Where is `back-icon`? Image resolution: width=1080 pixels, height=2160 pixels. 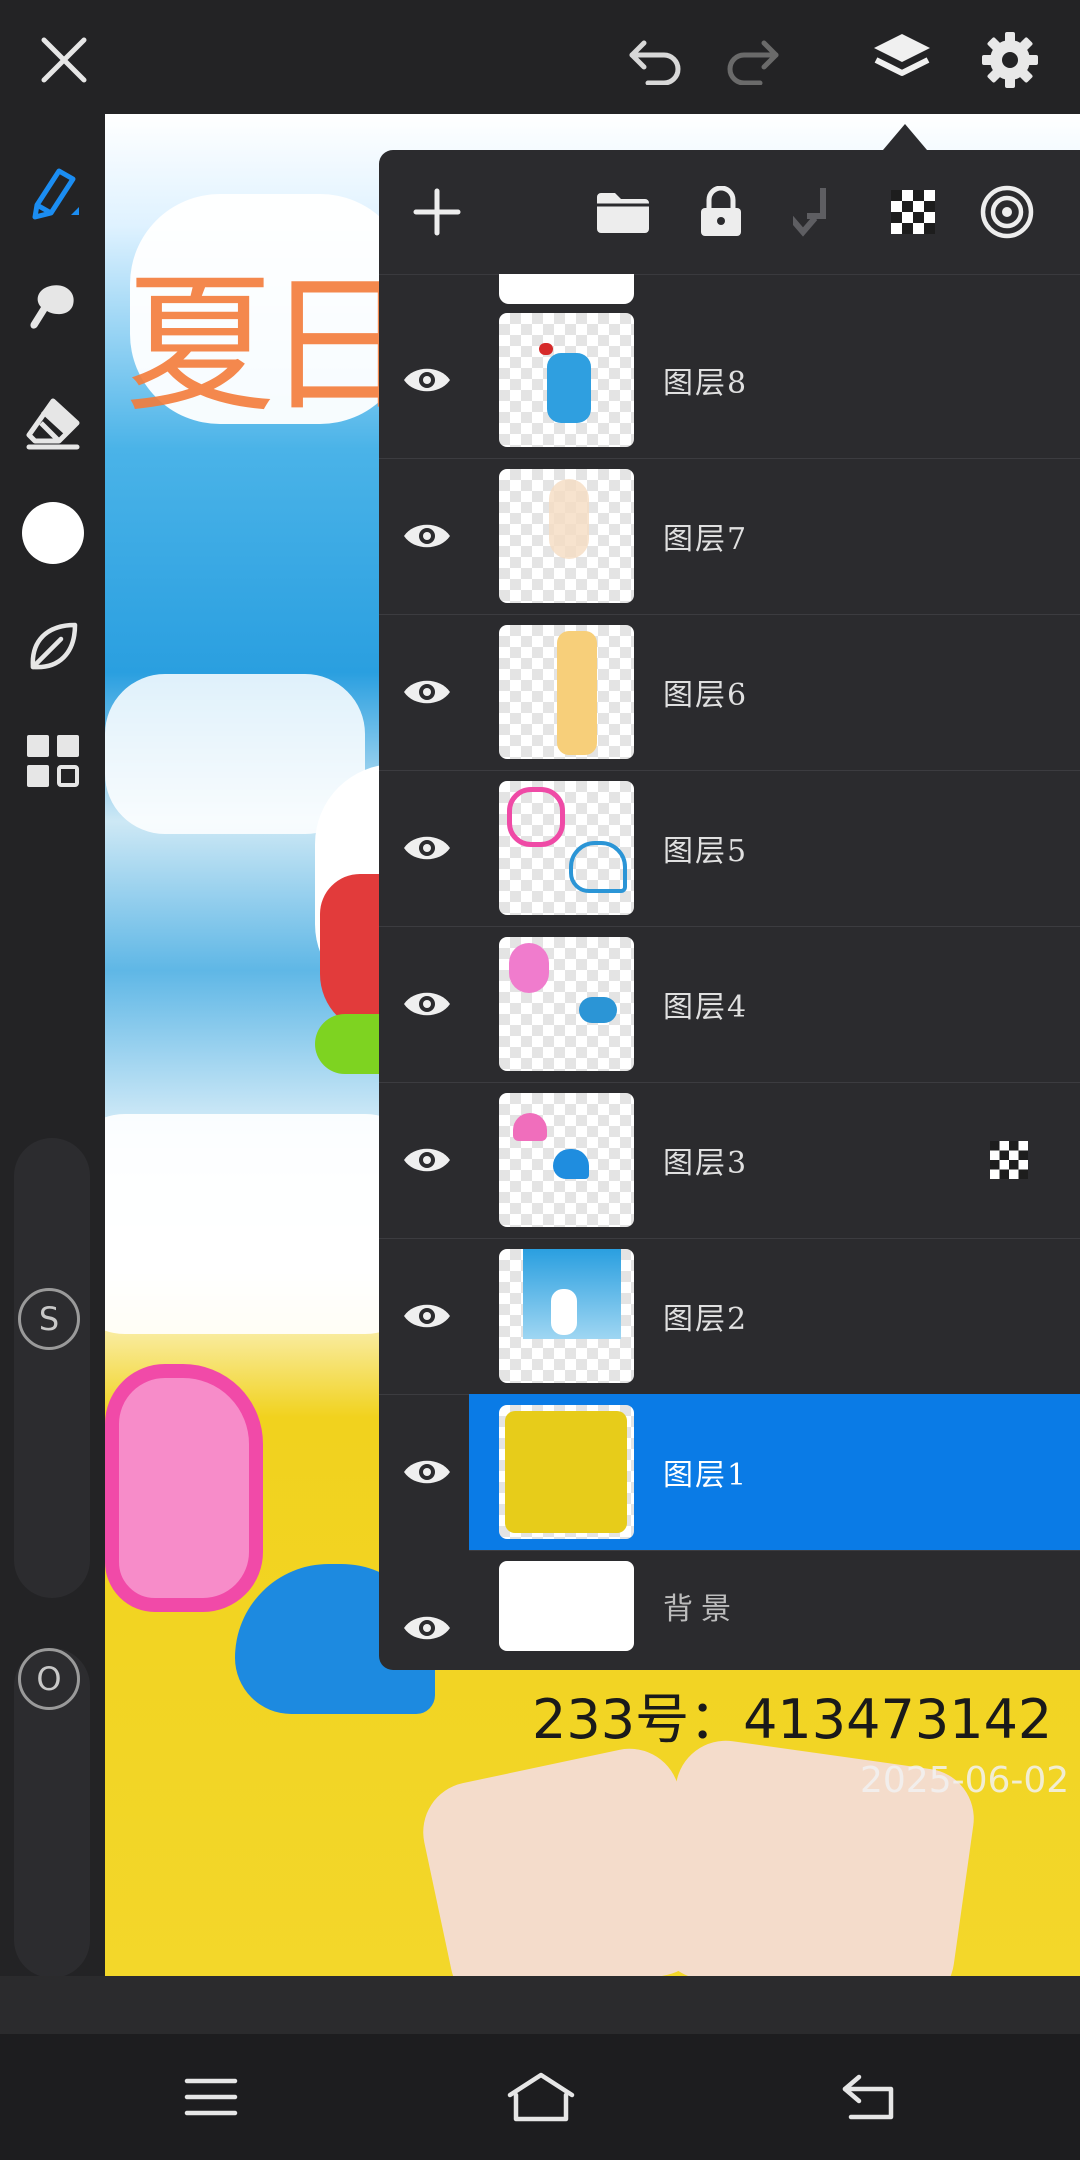
back-icon is located at coordinates (869, 2097).